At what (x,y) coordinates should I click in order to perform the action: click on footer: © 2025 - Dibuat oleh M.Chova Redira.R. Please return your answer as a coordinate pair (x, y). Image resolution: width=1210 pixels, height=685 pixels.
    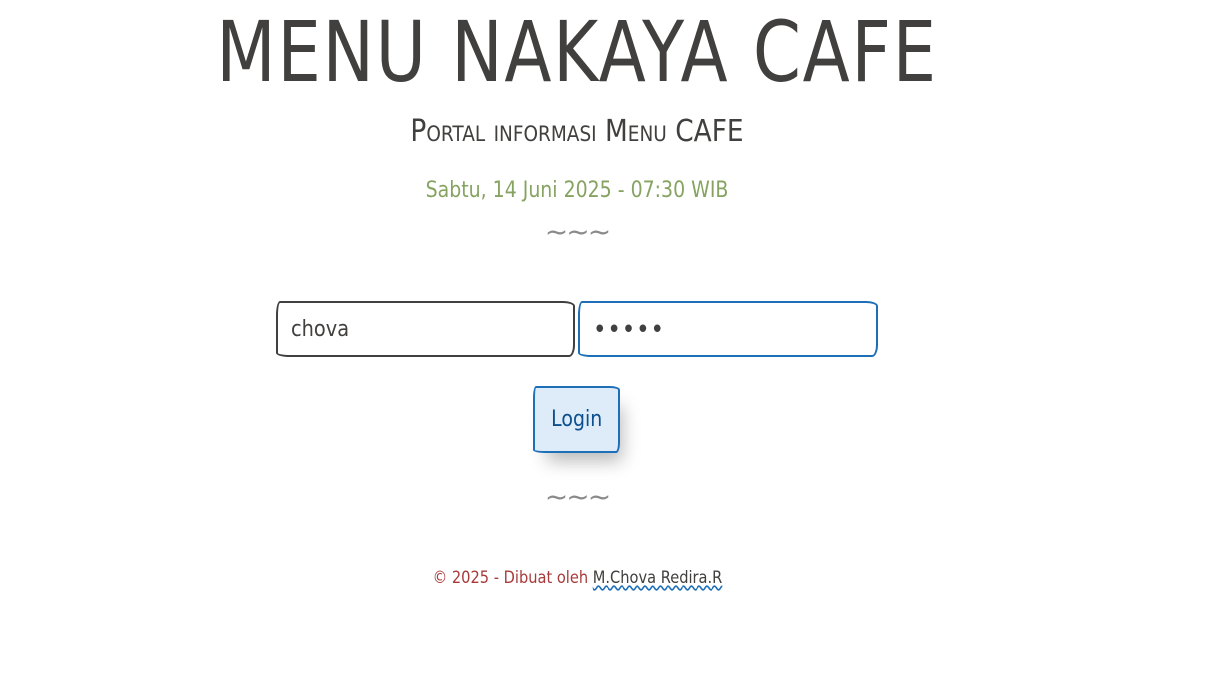
    Looking at the image, I should click on (577, 578).